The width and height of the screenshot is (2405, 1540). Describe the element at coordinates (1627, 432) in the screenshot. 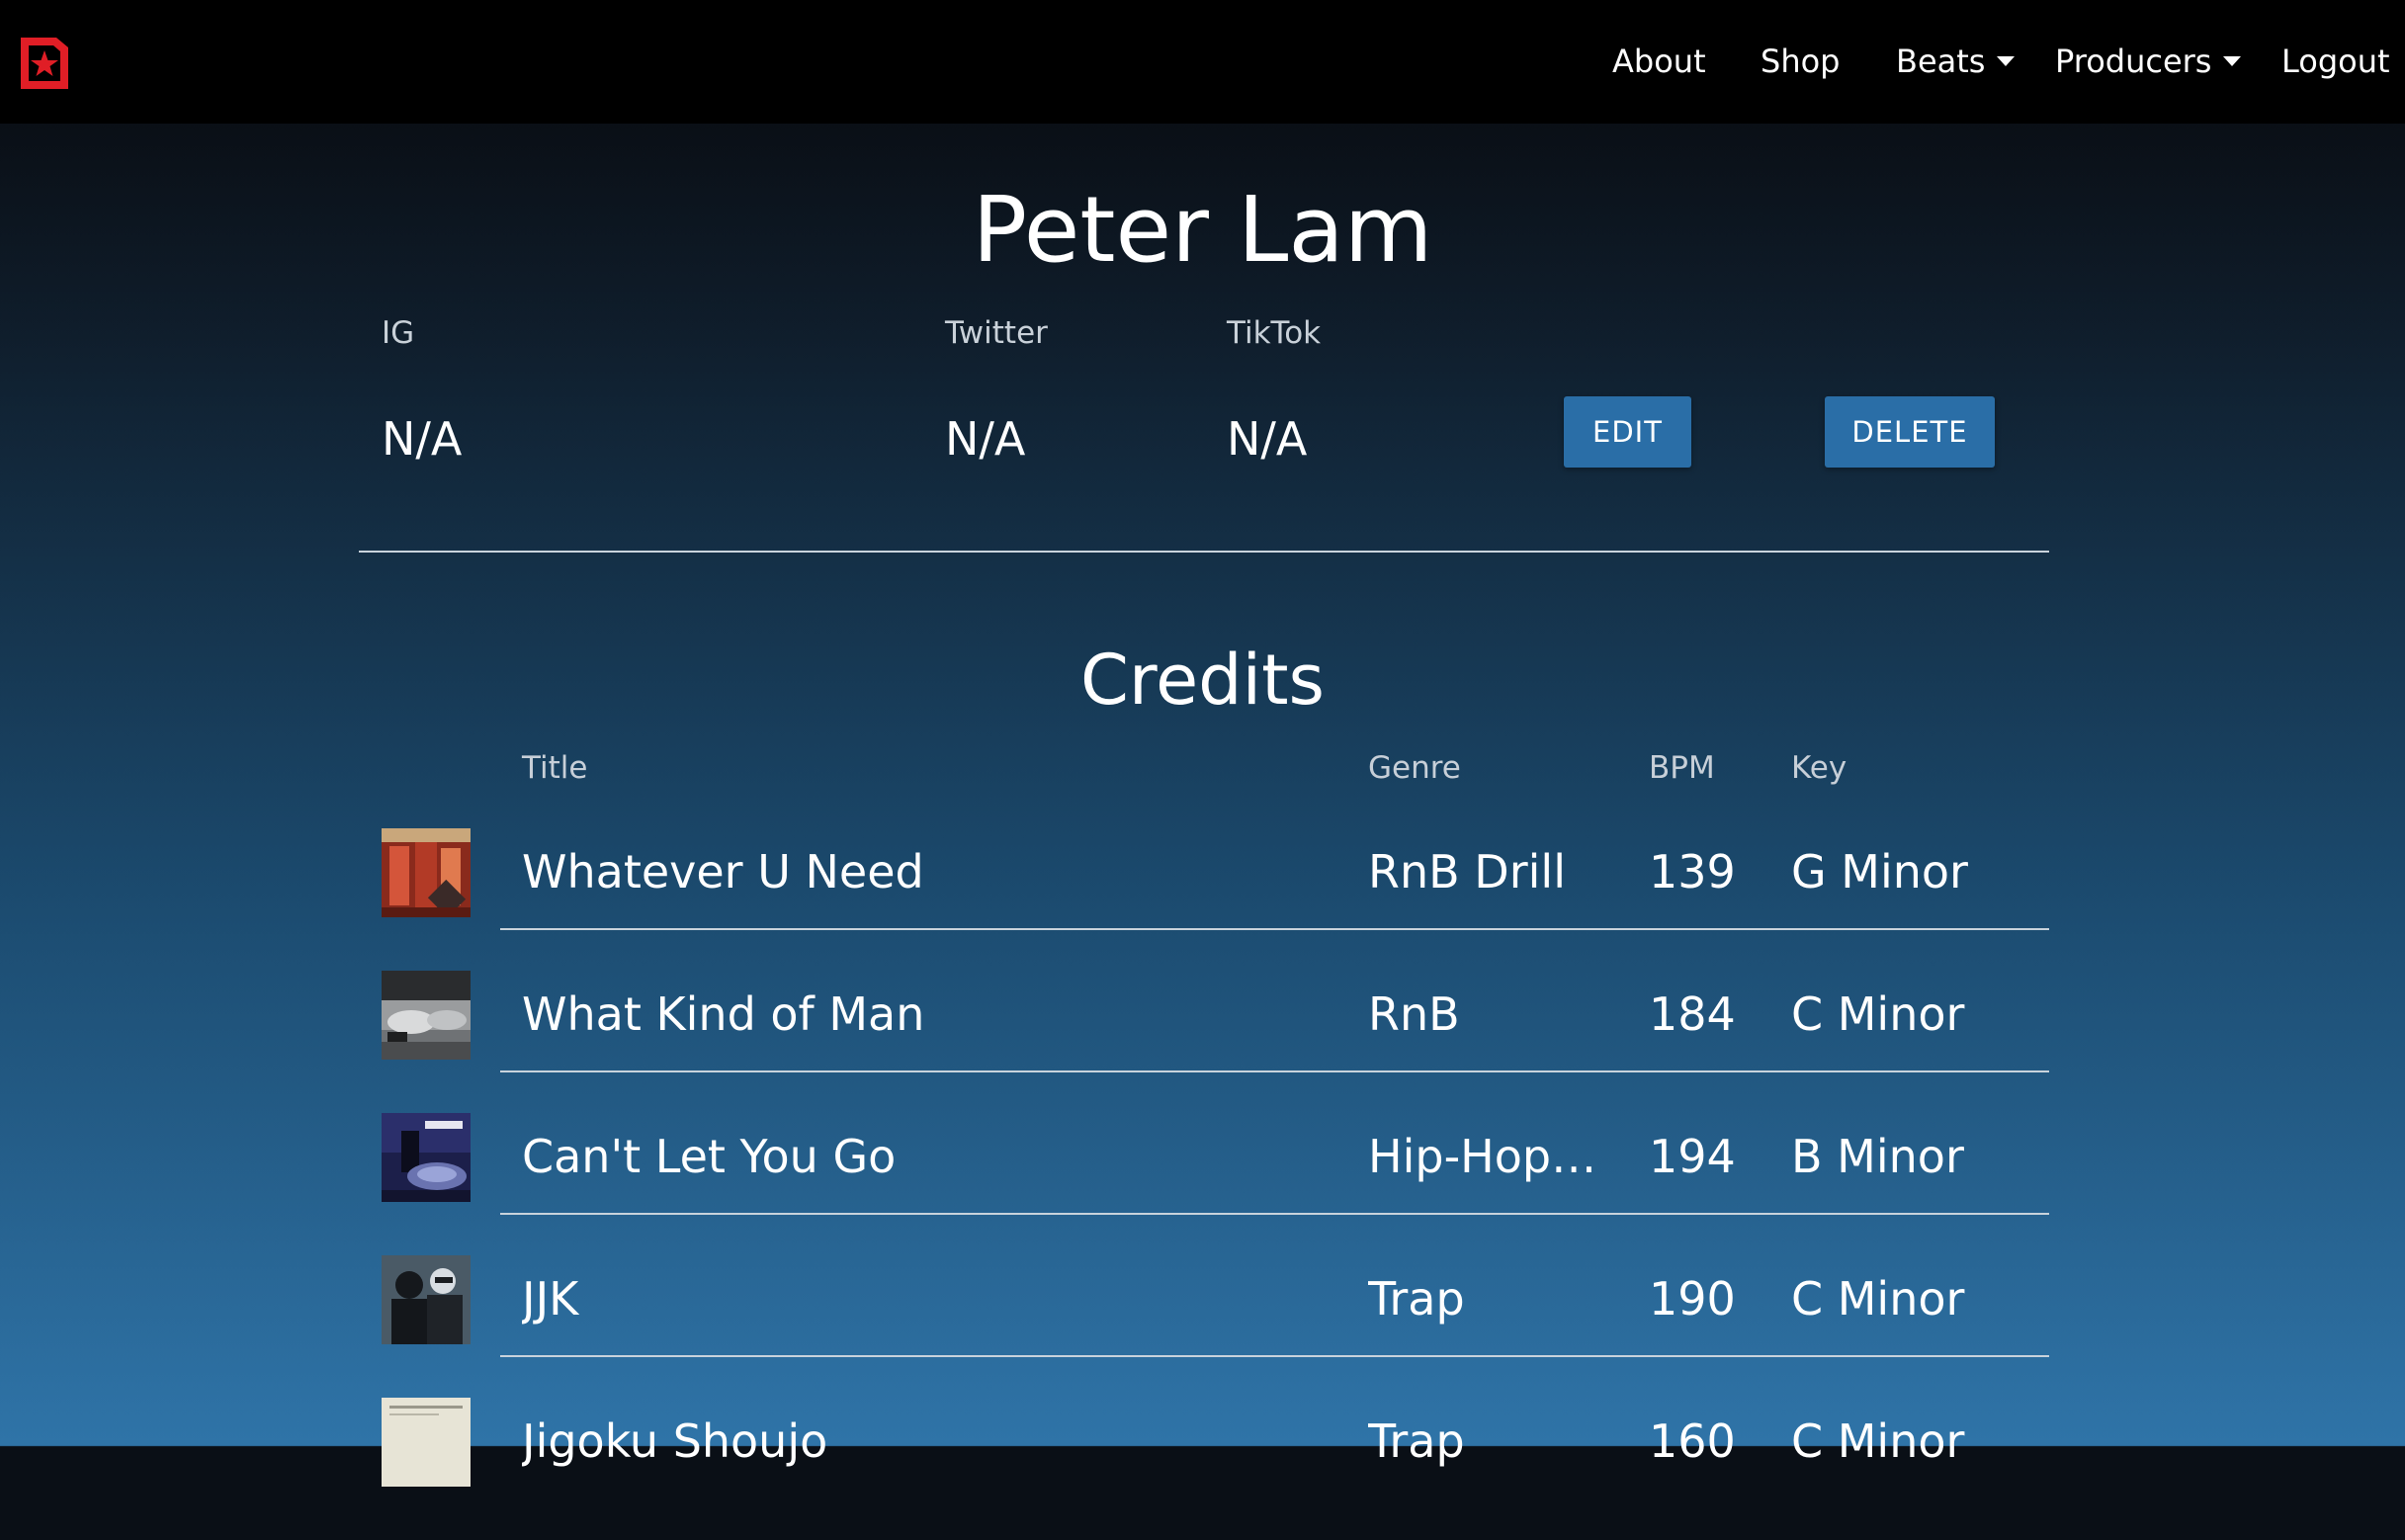

I see `edit-button: EDIT` at that location.